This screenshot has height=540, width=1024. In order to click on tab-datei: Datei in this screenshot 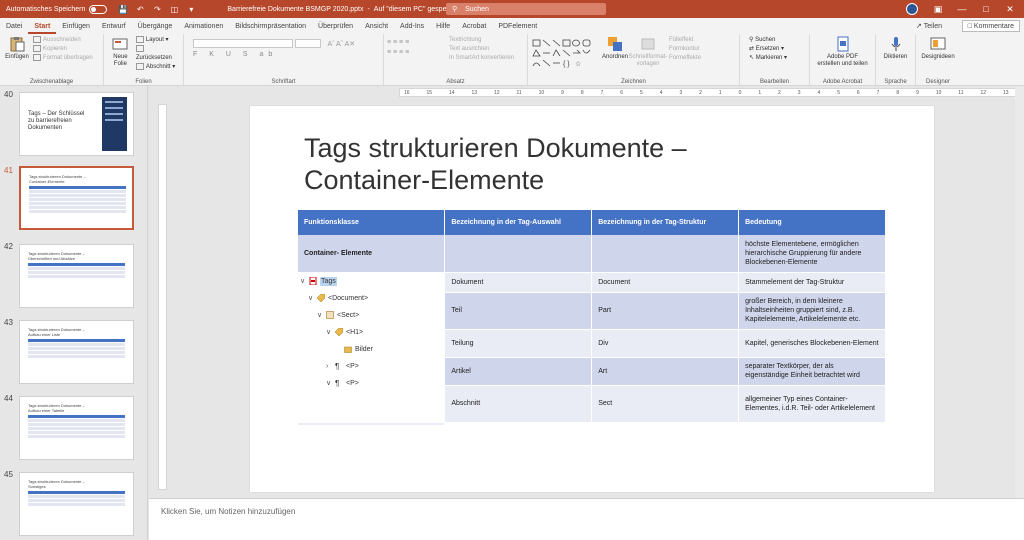, I will do `click(14, 27)`.